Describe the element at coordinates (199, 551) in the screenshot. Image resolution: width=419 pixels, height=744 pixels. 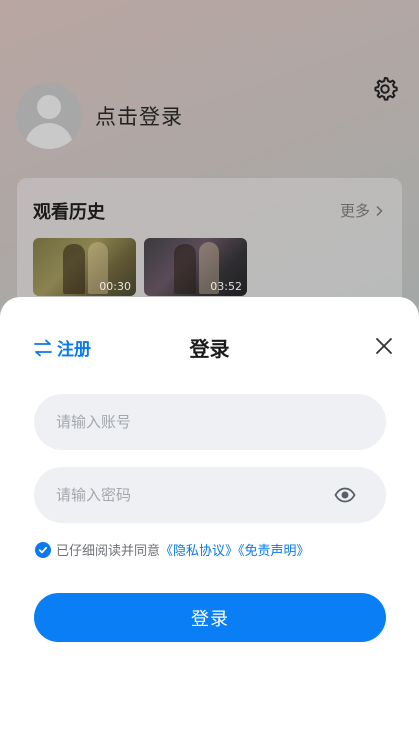
I see `privacy-policy-link: 《隐私协议》` at that location.